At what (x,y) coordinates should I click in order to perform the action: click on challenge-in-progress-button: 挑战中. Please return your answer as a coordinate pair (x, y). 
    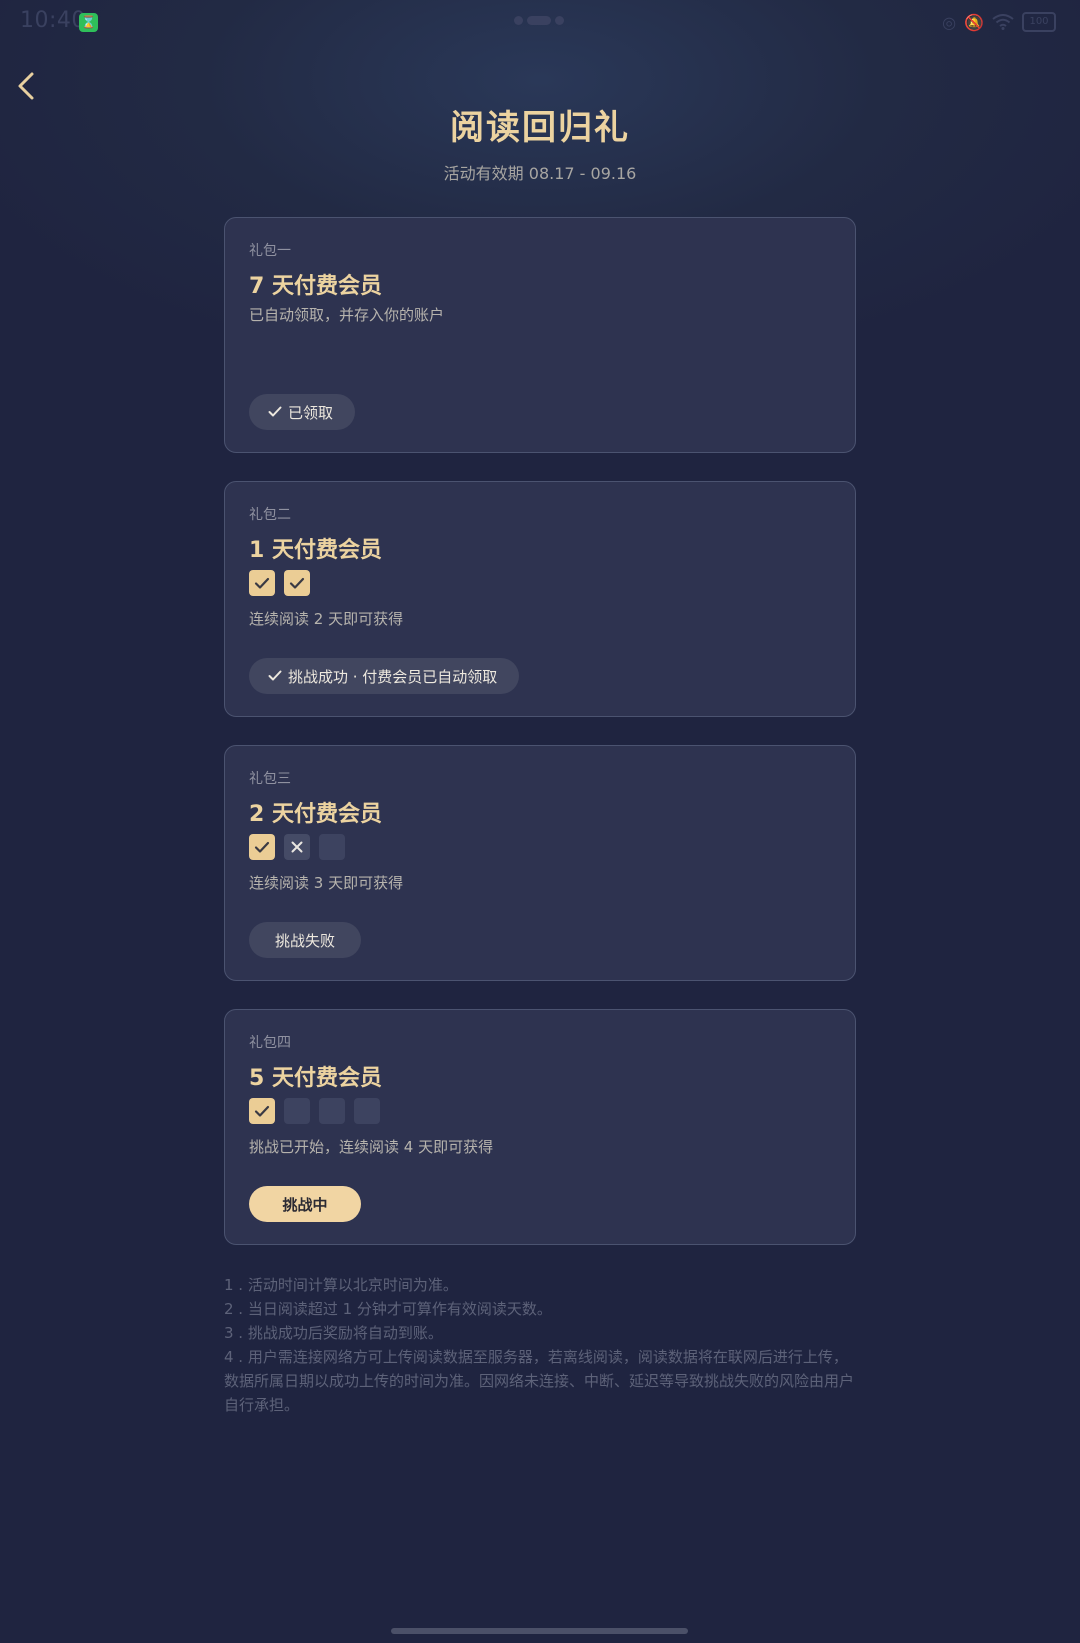
    Looking at the image, I should click on (305, 1204).